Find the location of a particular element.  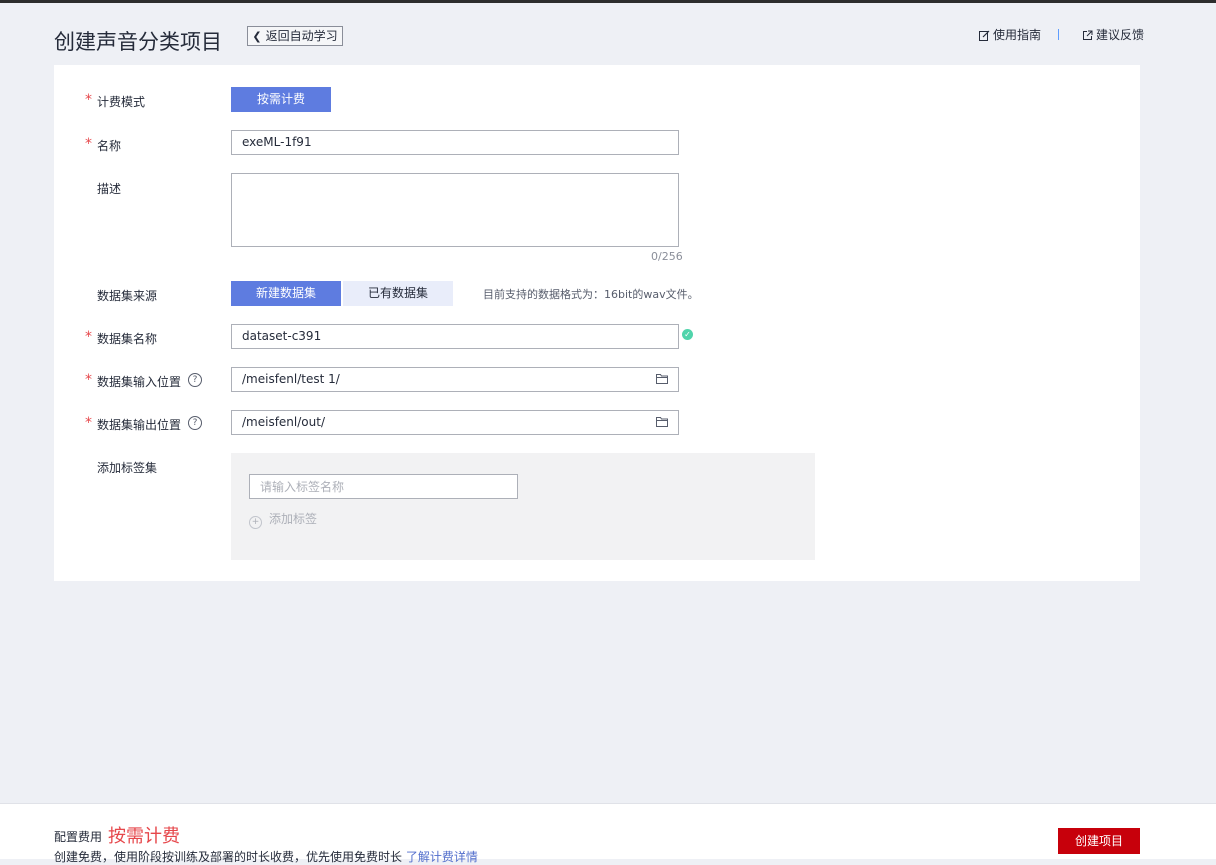

tags-label: 添加标签集 is located at coordinates (127, 468).